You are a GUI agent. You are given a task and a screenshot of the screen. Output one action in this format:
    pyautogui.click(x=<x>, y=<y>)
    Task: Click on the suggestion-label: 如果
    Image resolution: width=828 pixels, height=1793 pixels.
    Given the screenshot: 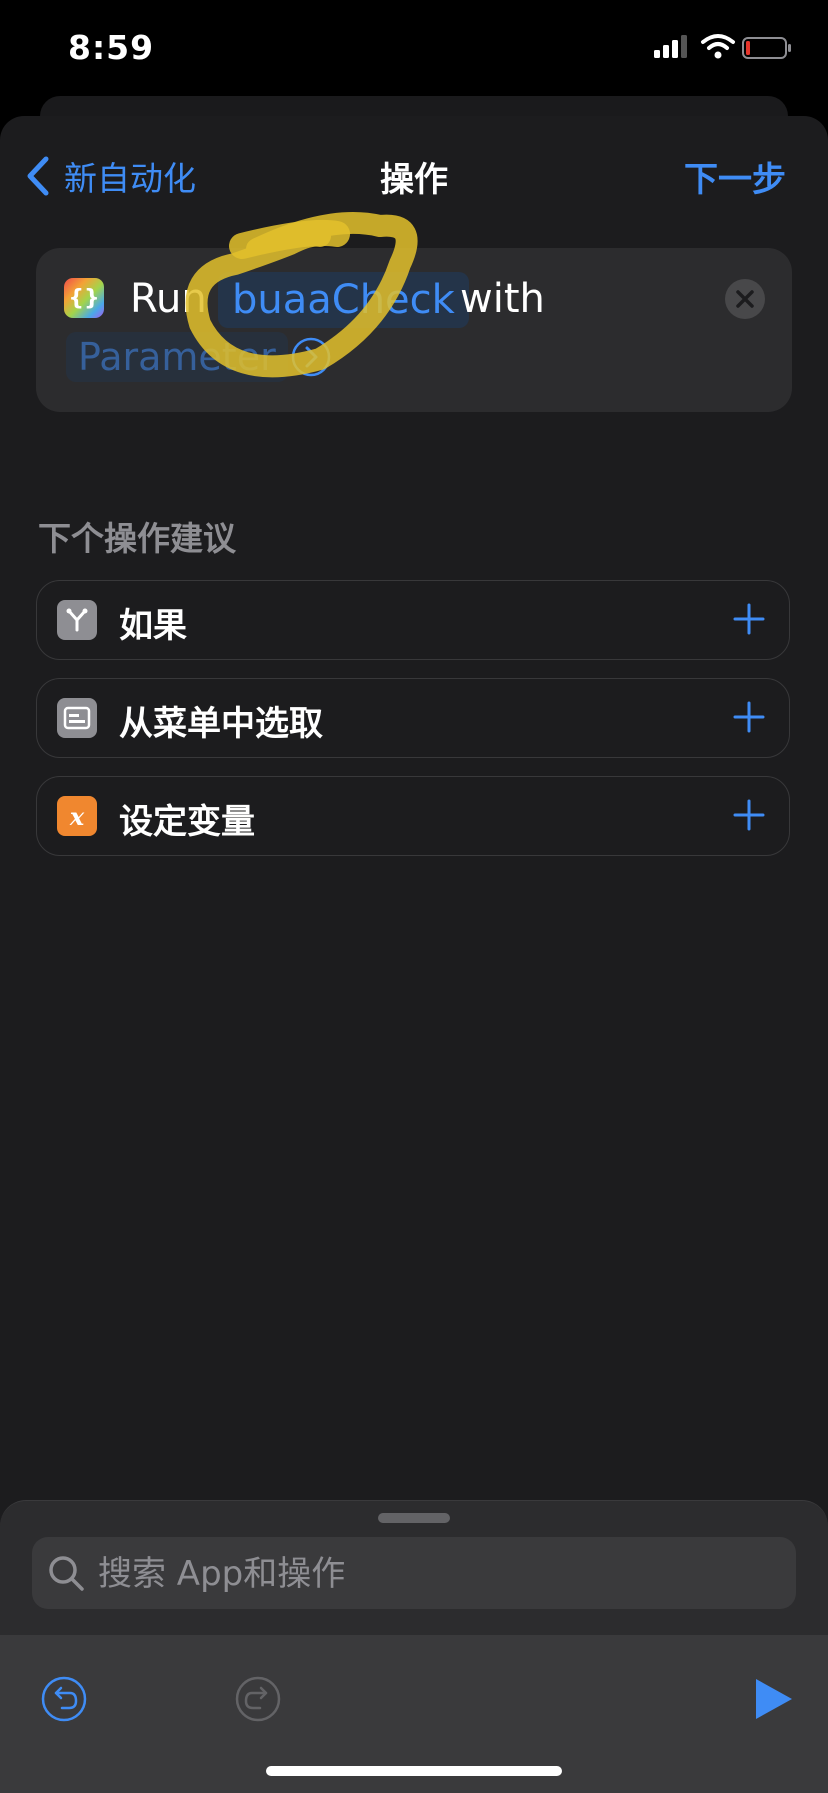 What is the action you would take?
    pyautogui.click(x=153, y=626)
    